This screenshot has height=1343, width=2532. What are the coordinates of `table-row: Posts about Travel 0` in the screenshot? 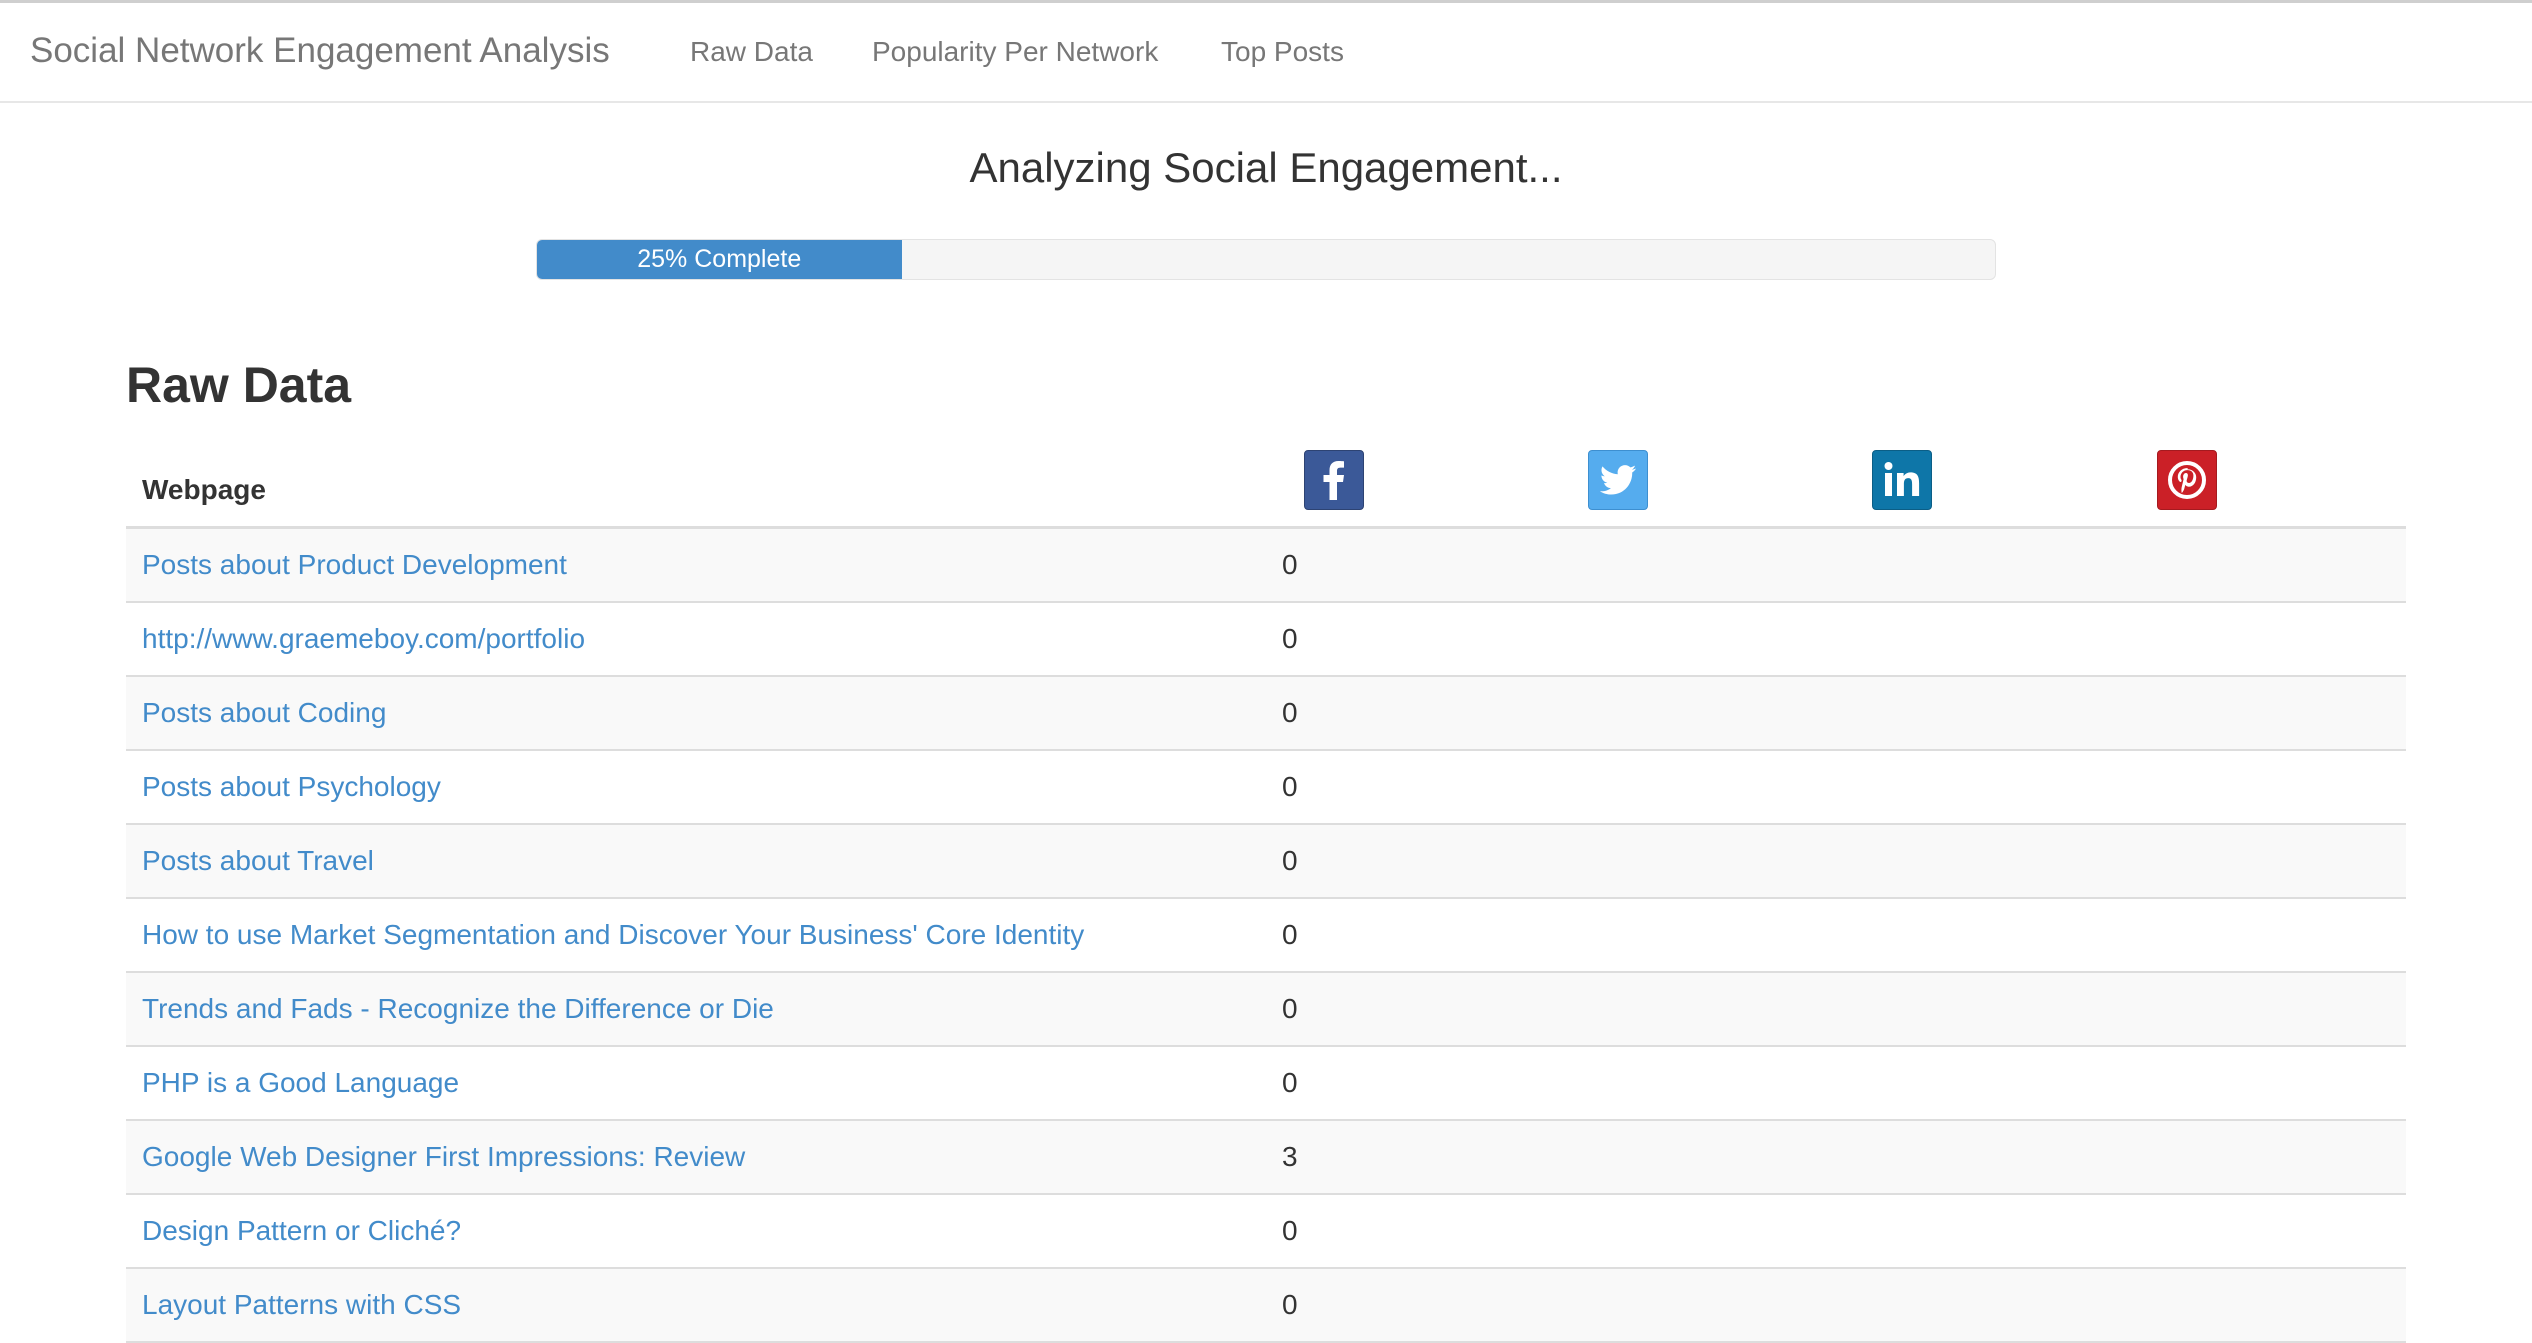 It's located at (1266, 862).